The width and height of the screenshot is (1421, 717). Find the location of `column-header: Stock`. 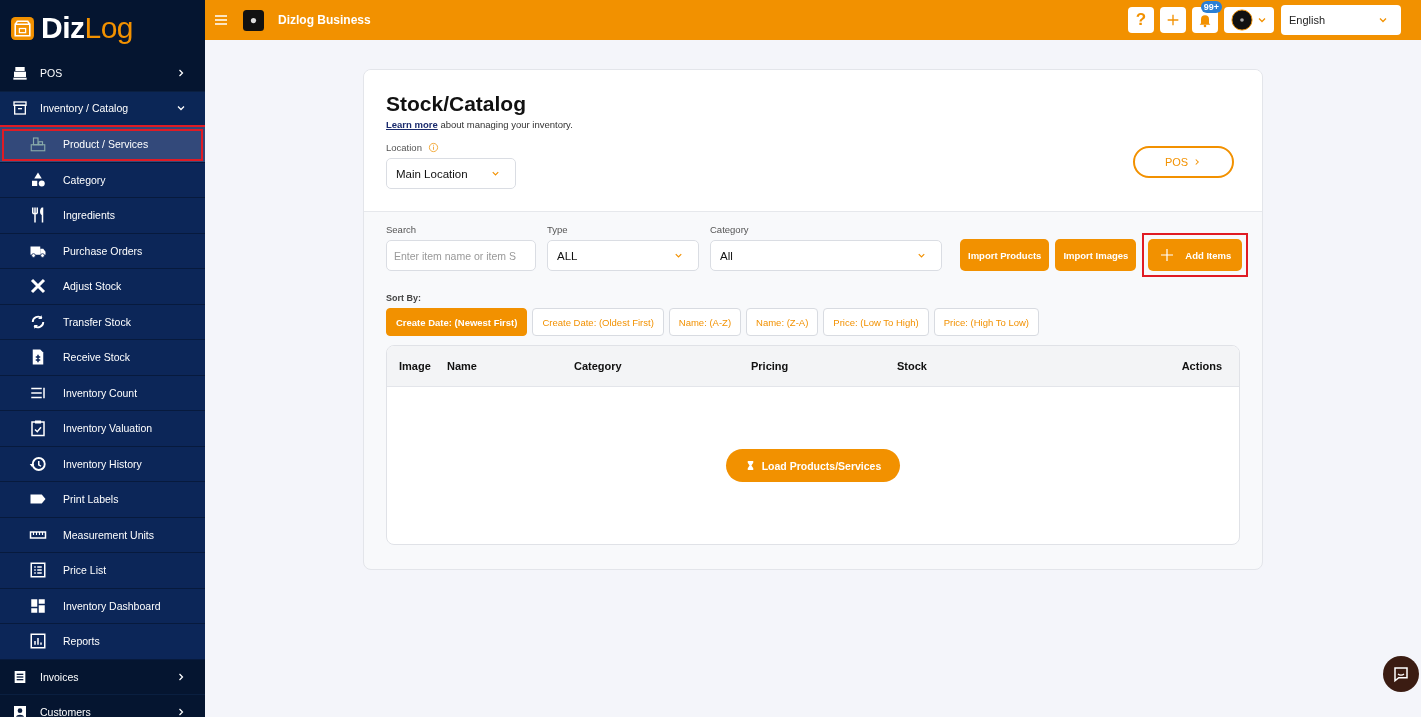

column-header: Stock is located at coordinates (912, 366).